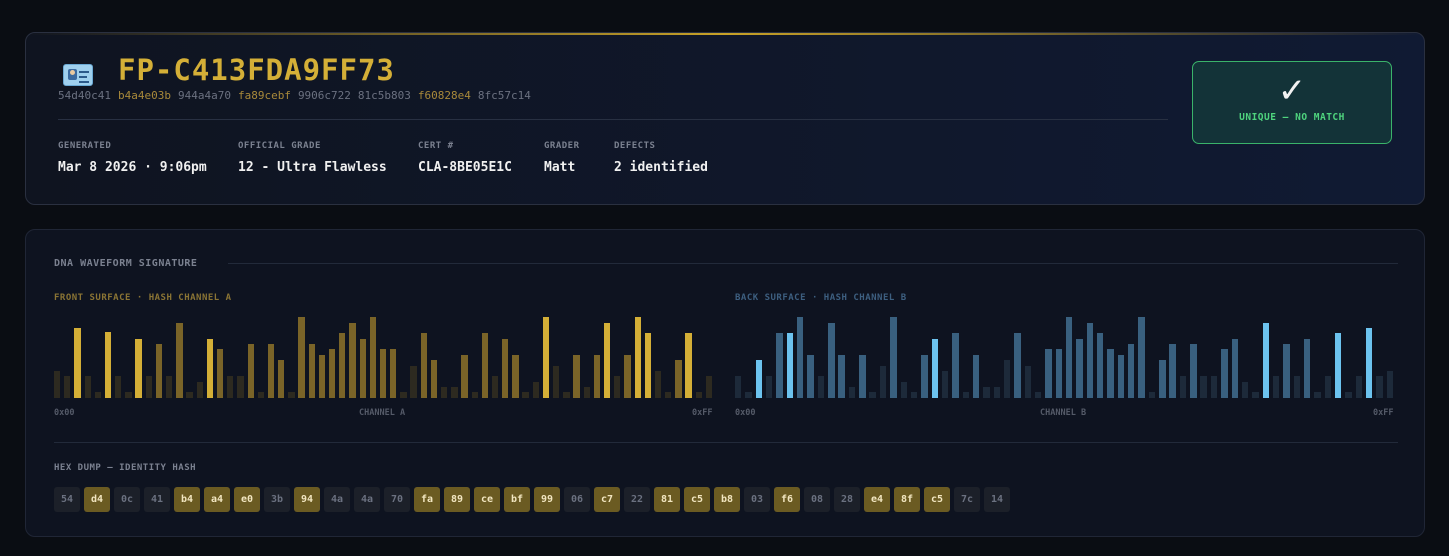 The image size is (1449, 556). I want to click on hex-byte: 3b, so click(277, 499).